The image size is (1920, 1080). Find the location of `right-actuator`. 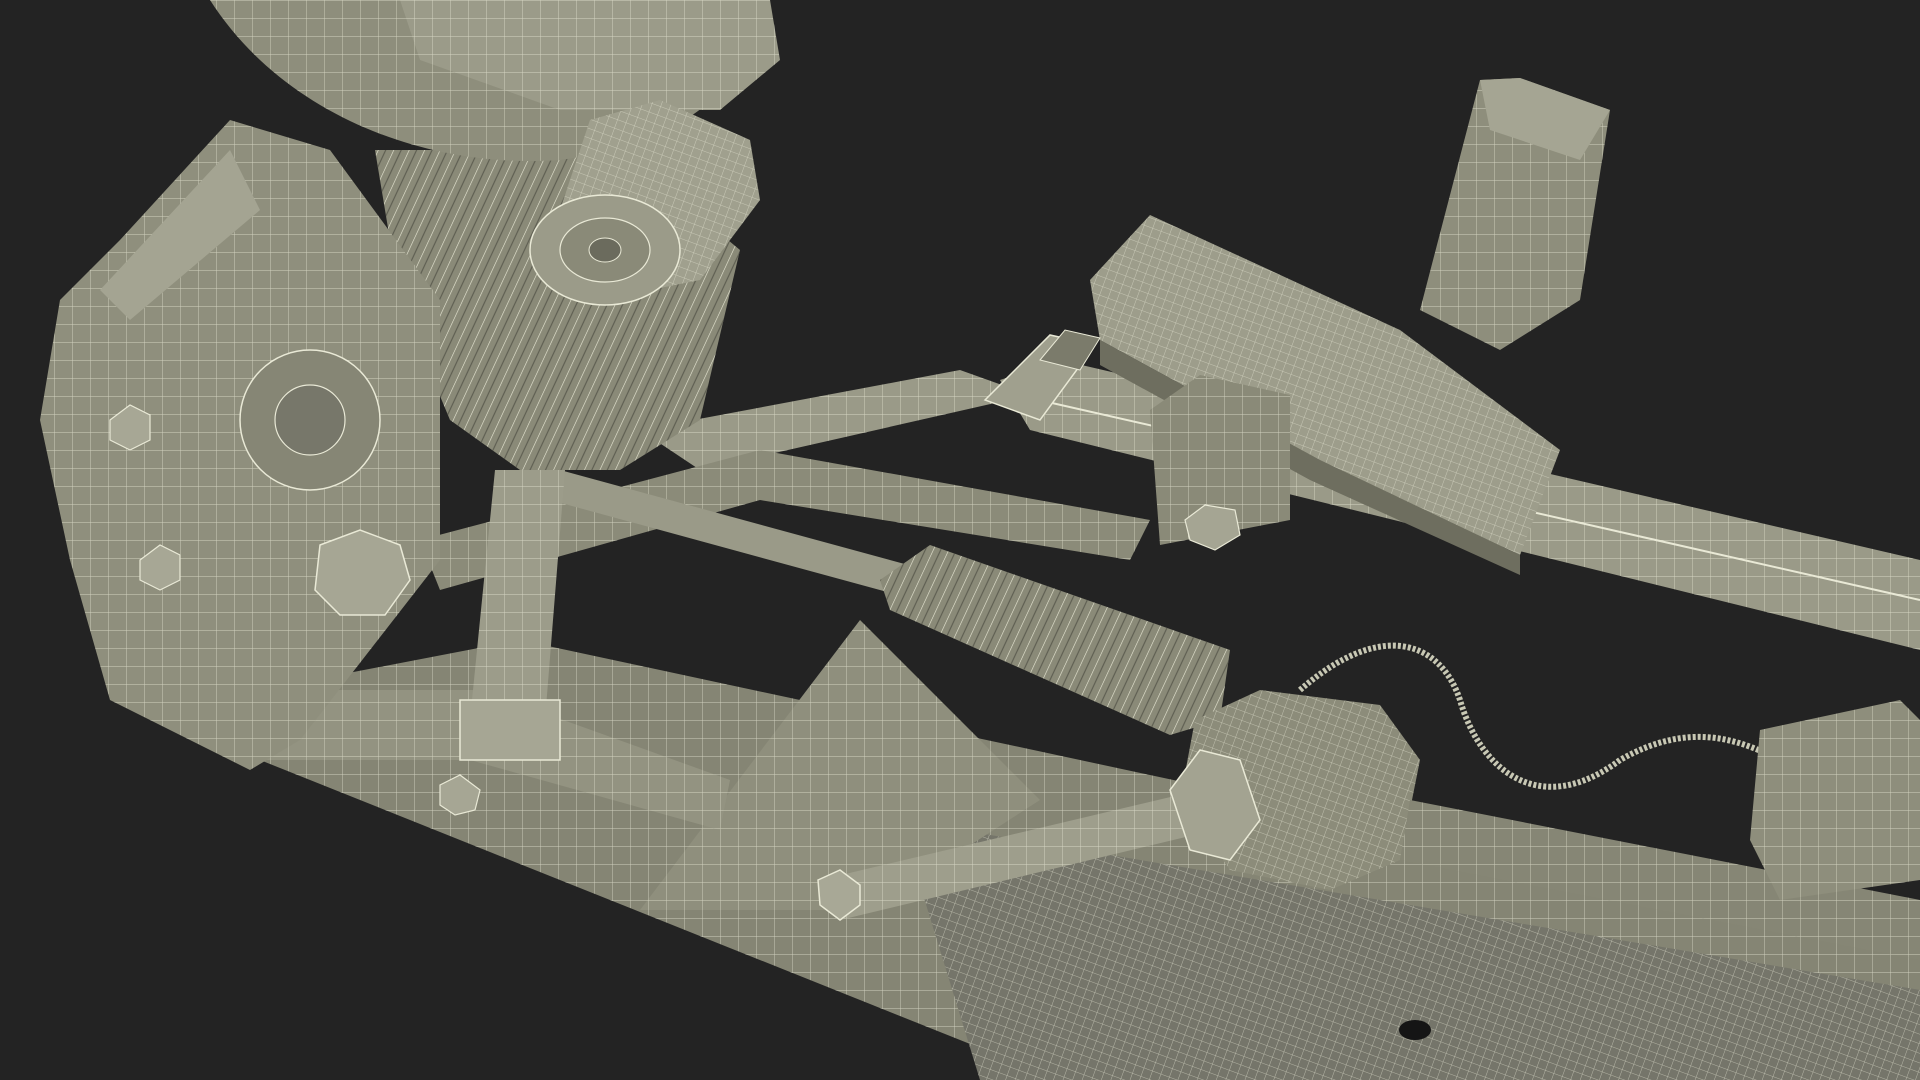

right-actuator is located at coordinates (1835, 800).